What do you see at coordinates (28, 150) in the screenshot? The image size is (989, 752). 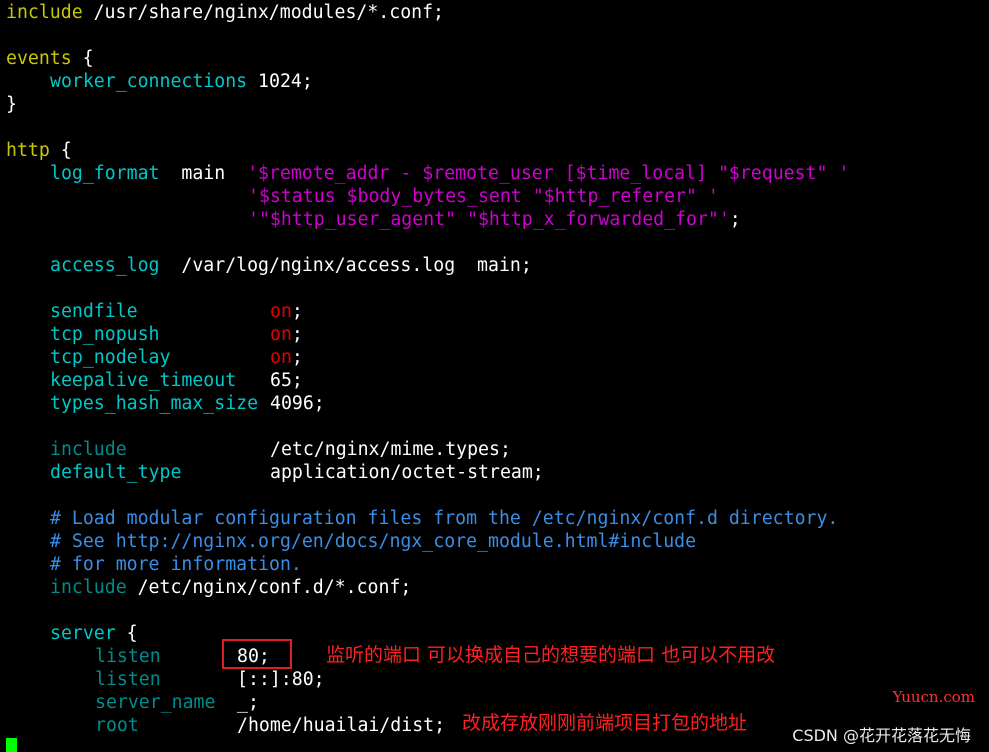 I see `keyword: http` at bounding box center [28, 150].